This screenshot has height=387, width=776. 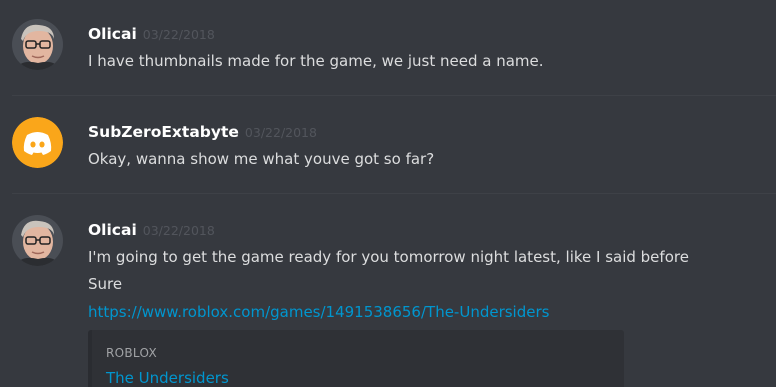 What do you see at coordinates (356, 358) in the screenshot?
I see `link-embed: ROBLOX The Undersiders` at bounding box center [356, 358].